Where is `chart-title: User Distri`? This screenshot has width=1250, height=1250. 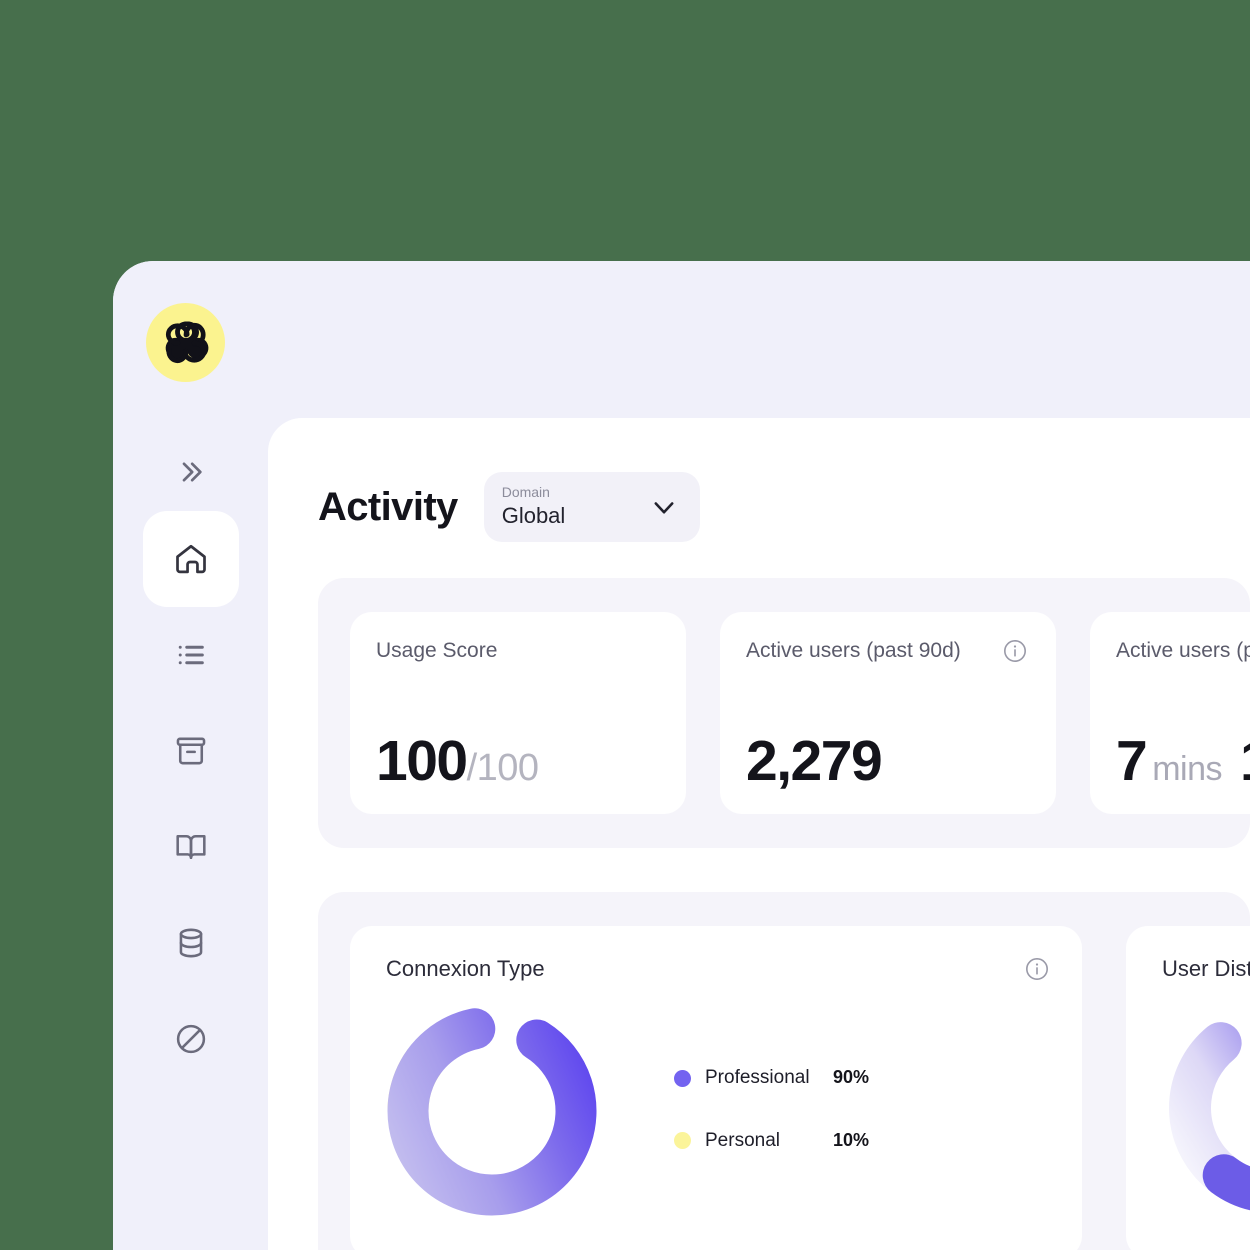 chart-title: User Distri is located at coordinates (1206, 968).